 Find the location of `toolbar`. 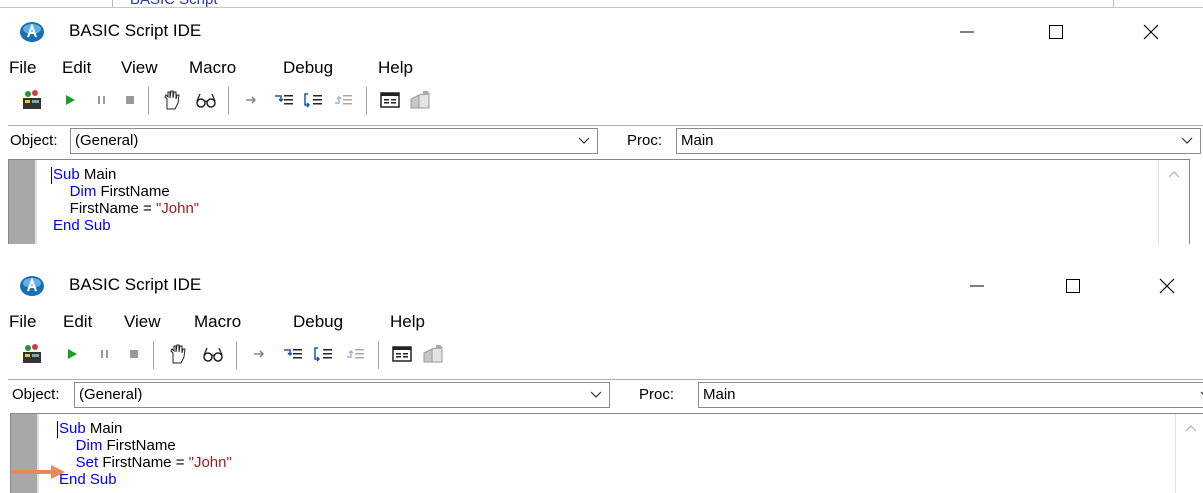

toolbar is located at coordinates (328, 355).